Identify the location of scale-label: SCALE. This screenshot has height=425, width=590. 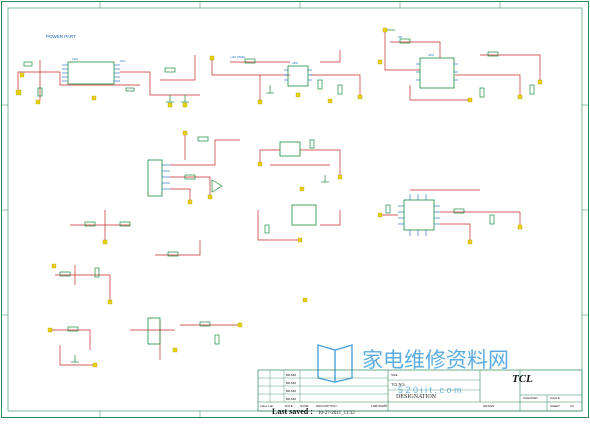
(555, 398).